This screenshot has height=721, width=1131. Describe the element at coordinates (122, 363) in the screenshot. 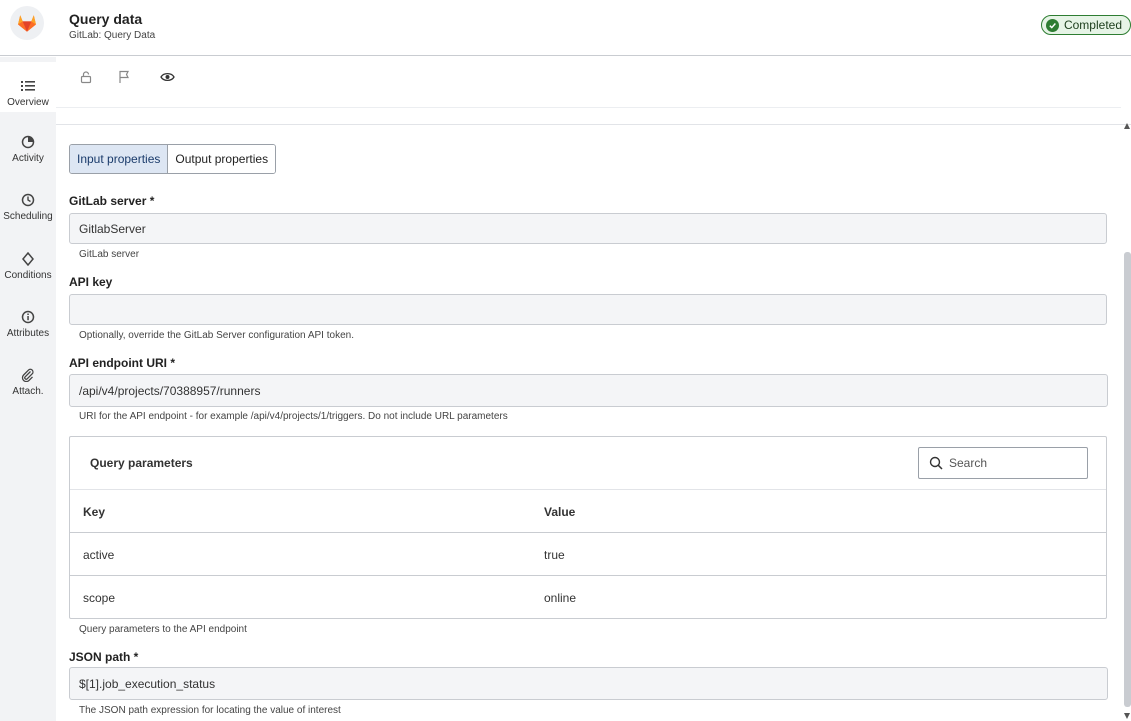

I see `endpoint-label: API endpoint URI *` at that location.